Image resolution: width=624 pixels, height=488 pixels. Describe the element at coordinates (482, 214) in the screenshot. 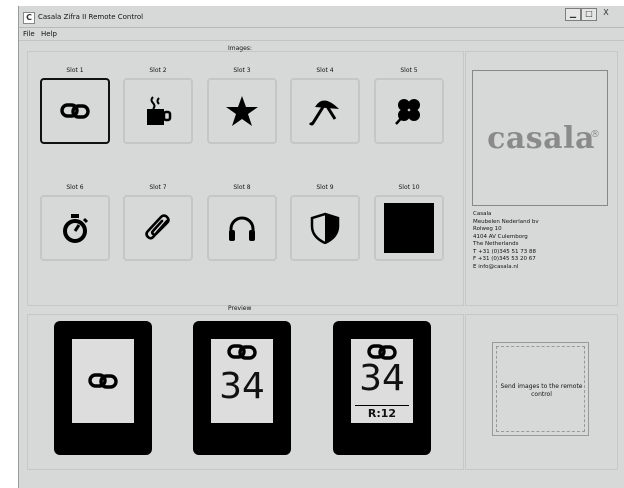

I see `address-line: Casala` at that location.